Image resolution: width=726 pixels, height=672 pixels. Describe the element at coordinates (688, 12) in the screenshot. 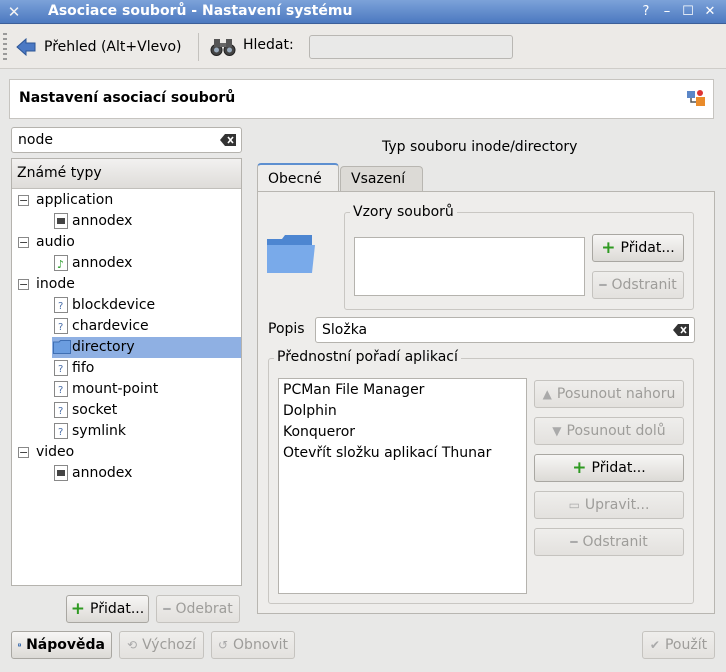

I see `maximize-icon: ☐` at that location.